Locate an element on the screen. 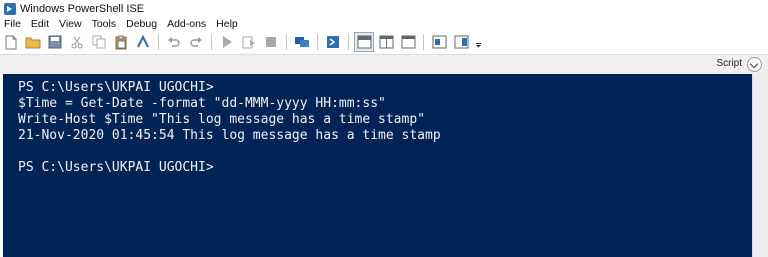 Image resolution: width=768 pixels, height=257 pixels. chevron-down-icon is located at coordinates (754, 64).